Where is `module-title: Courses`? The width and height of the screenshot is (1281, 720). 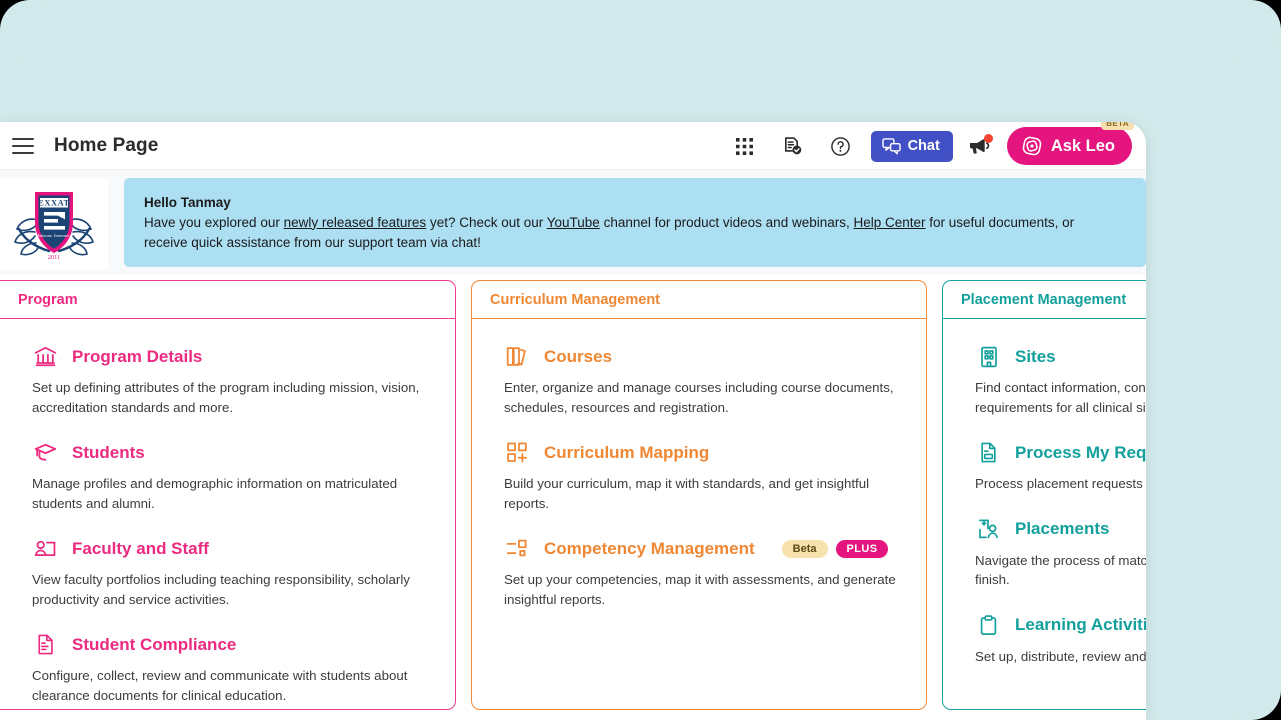
module-title: Courses is located at coordinates (578, 356).